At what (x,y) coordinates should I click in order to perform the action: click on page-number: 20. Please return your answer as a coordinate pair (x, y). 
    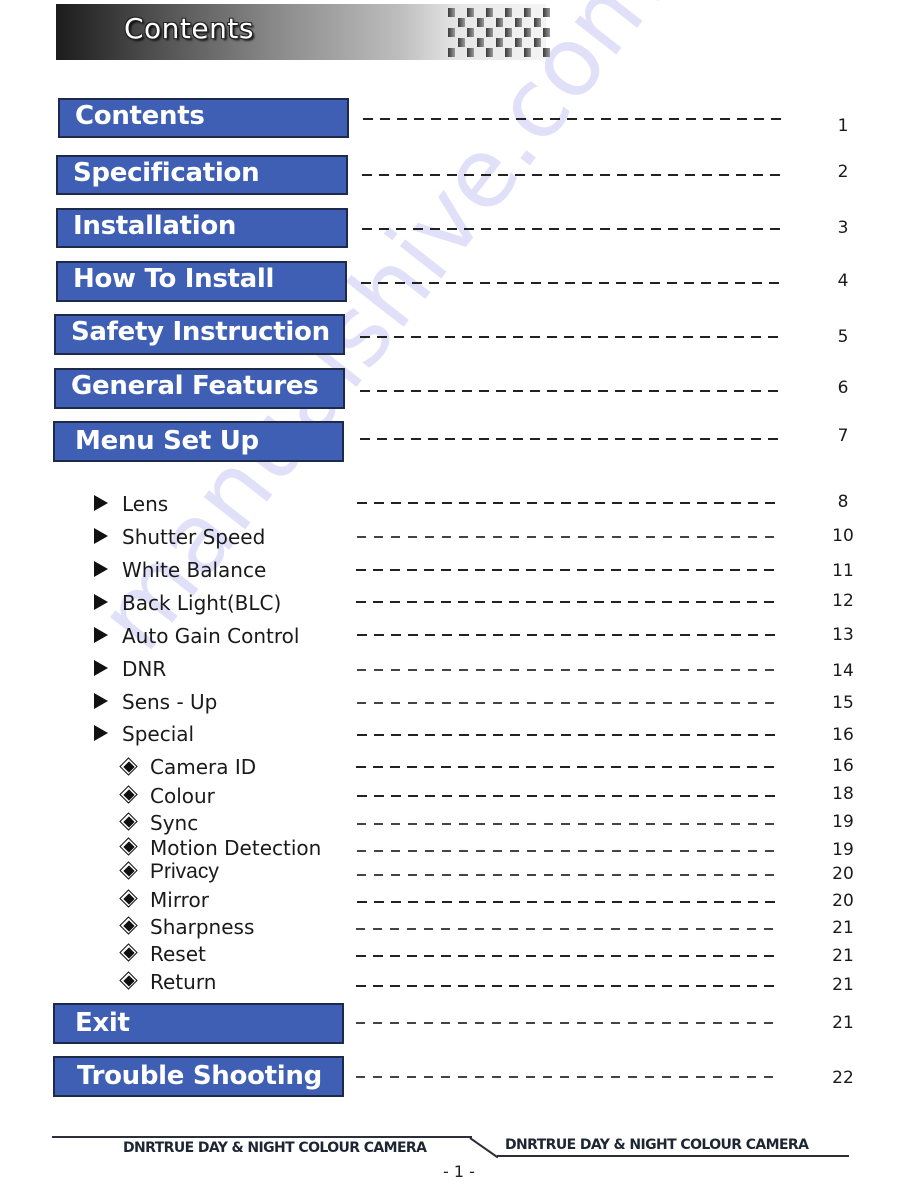
    Looking at the image, I should click on (843, 901).